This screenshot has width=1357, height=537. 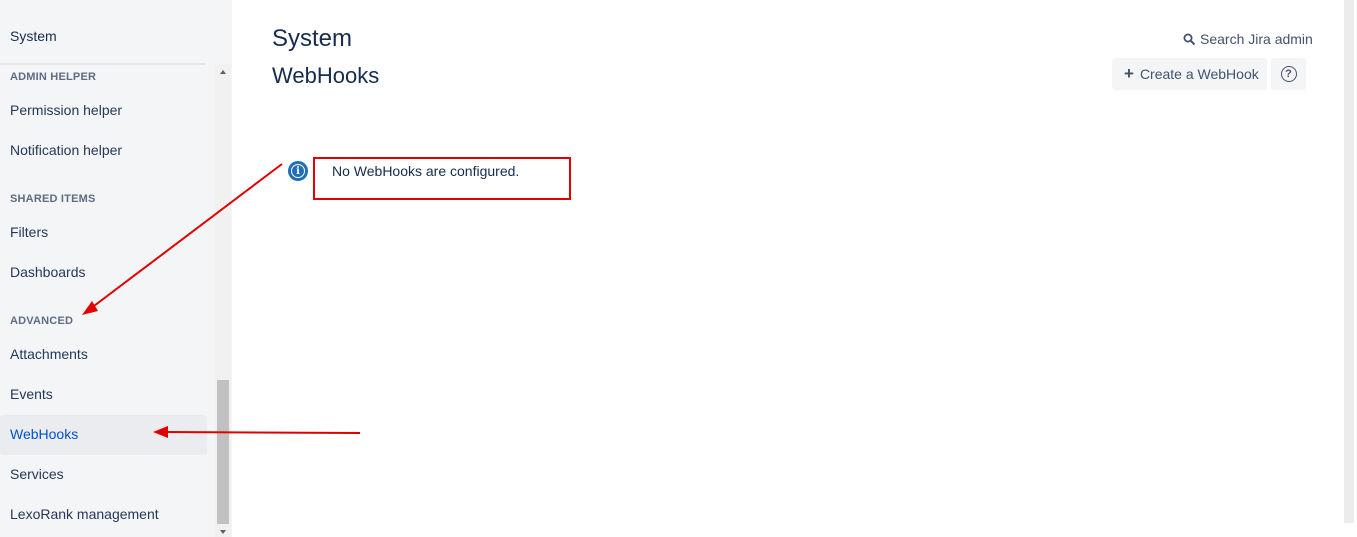 What do you see at coordinates (103, 64) in the screenshot?
I see `sidebar-divider` at bounding box center [103, 64].